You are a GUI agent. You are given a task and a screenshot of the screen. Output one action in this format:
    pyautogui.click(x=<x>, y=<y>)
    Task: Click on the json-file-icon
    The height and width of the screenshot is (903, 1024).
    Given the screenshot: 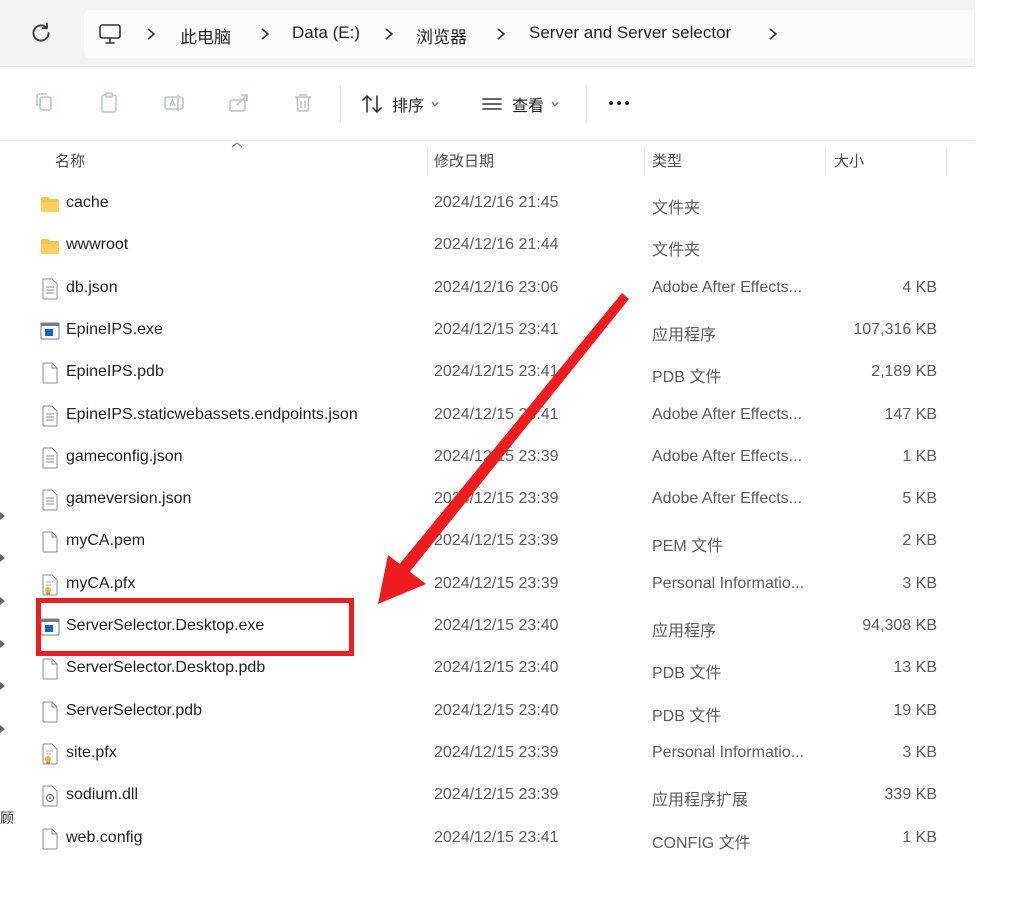 What is the action you would take?
    pyautogui.click(x=50, y=458)
    